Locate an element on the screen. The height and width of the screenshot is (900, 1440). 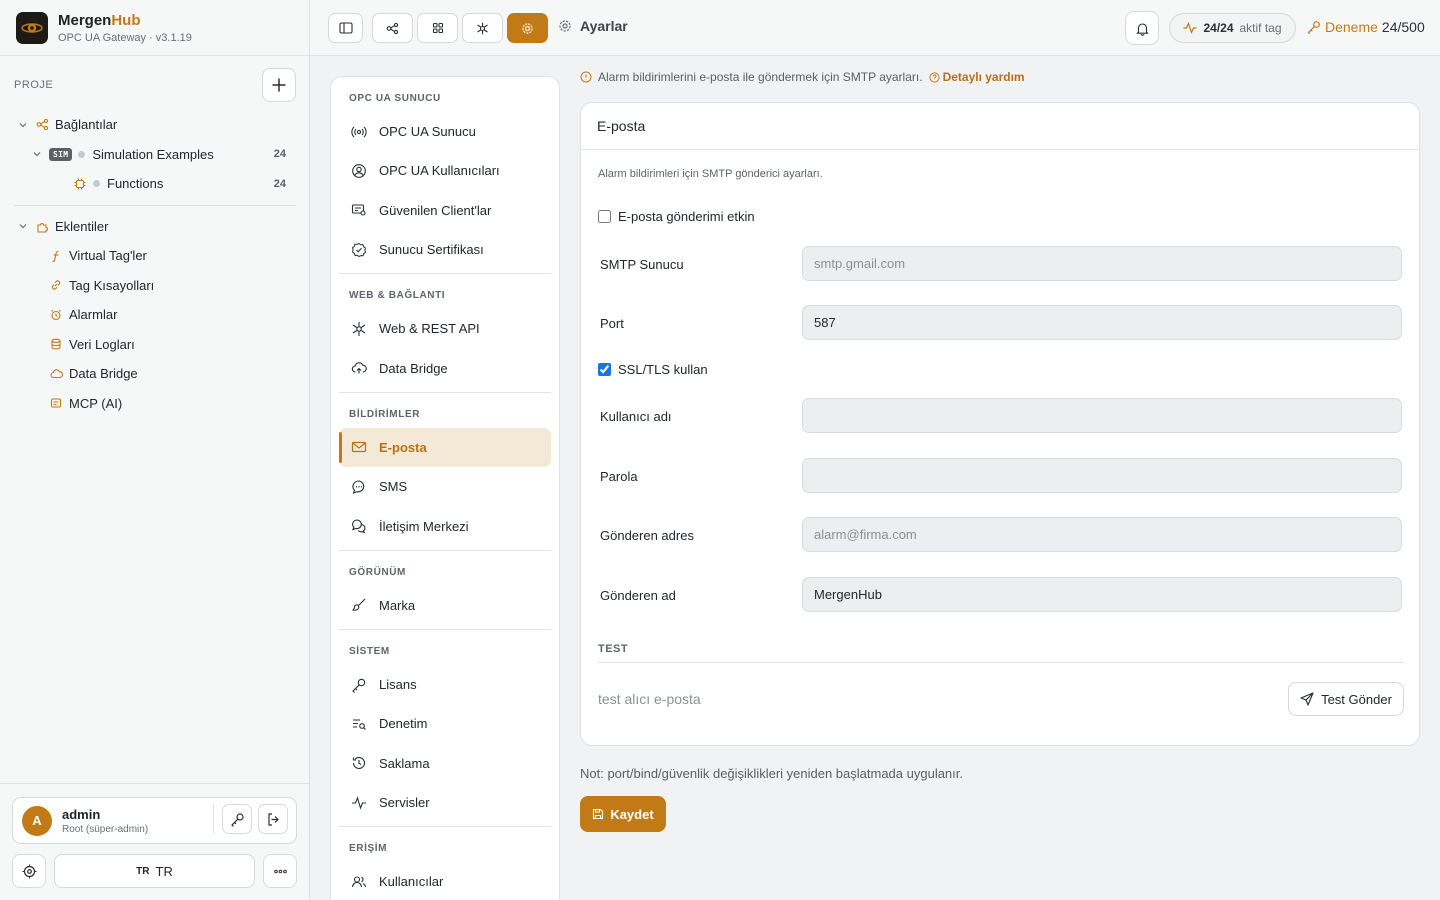
bell-icon is located at coordinates (1142, 29).